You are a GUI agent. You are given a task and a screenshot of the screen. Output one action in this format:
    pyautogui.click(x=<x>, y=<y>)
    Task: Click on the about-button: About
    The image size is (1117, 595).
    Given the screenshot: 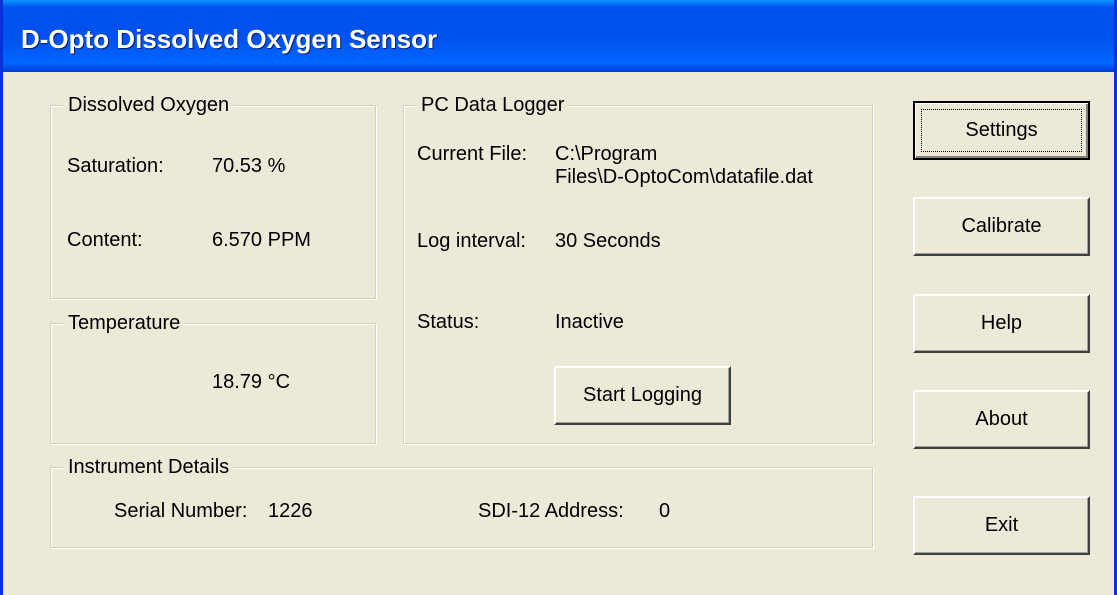 What is the action you would take?
    pyautogui.click(x=1001, y=419)
    